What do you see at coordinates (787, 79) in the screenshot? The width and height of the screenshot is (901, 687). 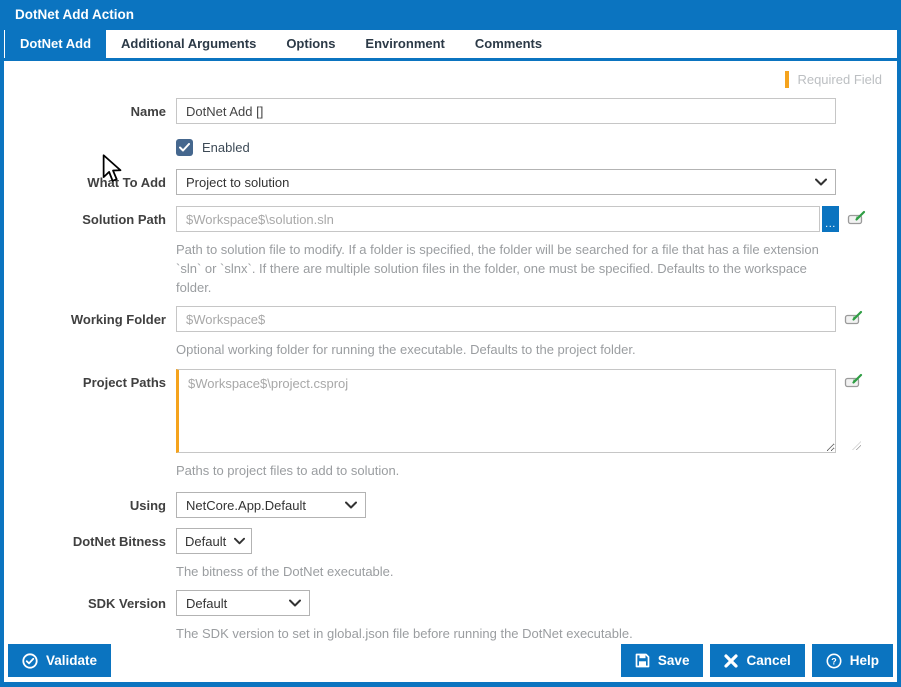 I see `required-field-swatch` at bounding box center [787, 79].